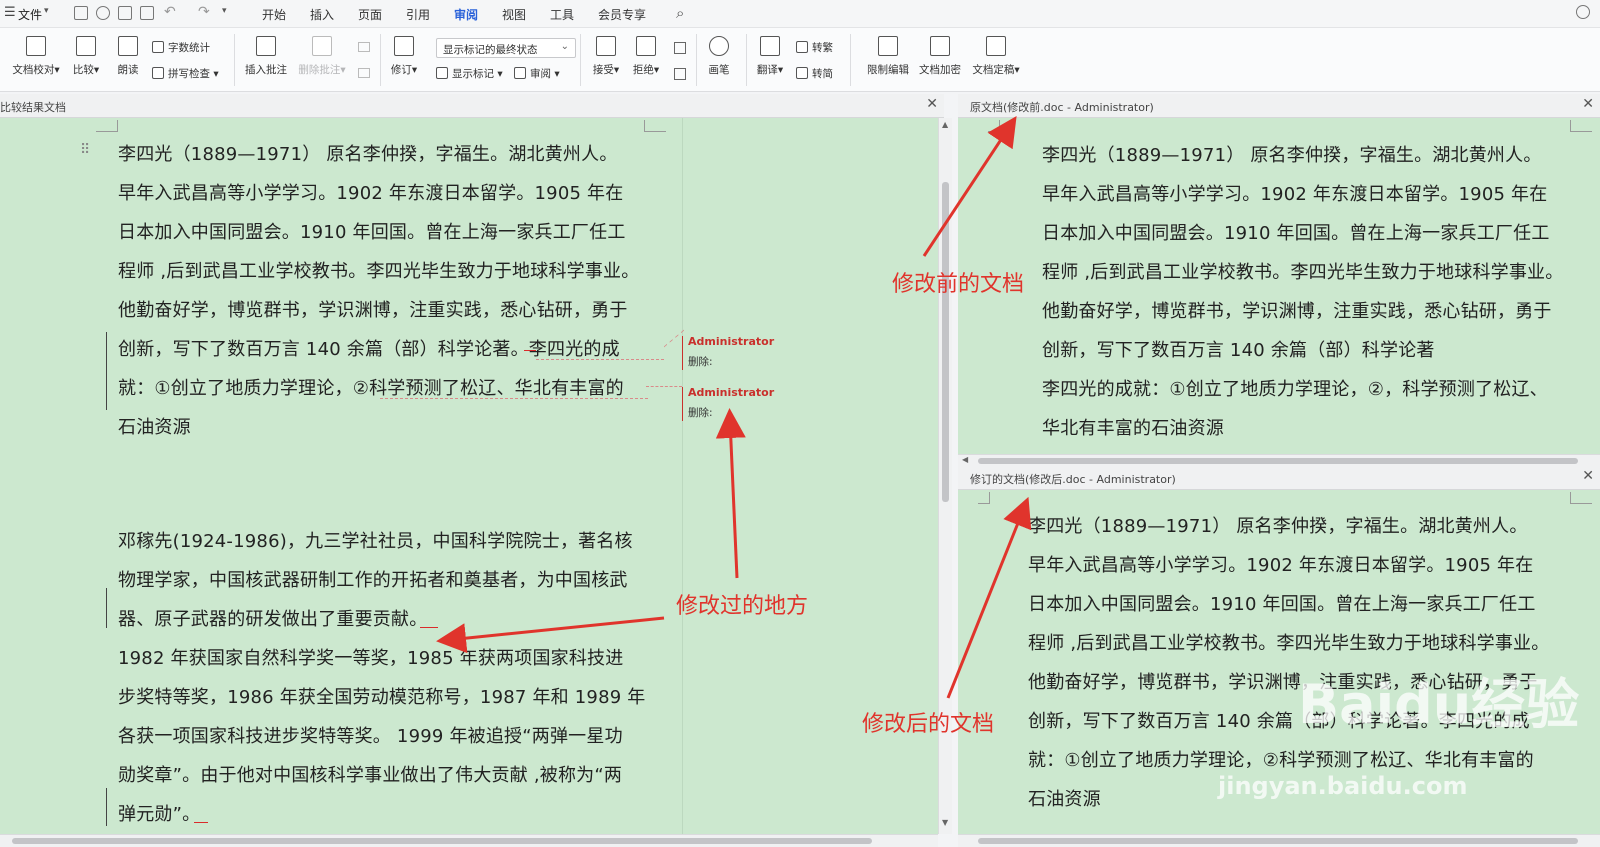 Image resolution: width=1600 pixels, height=847 pixels. Describe the element at coordinates (730, 493) in the screenshot. I see `arrow-to-comment` at that location.